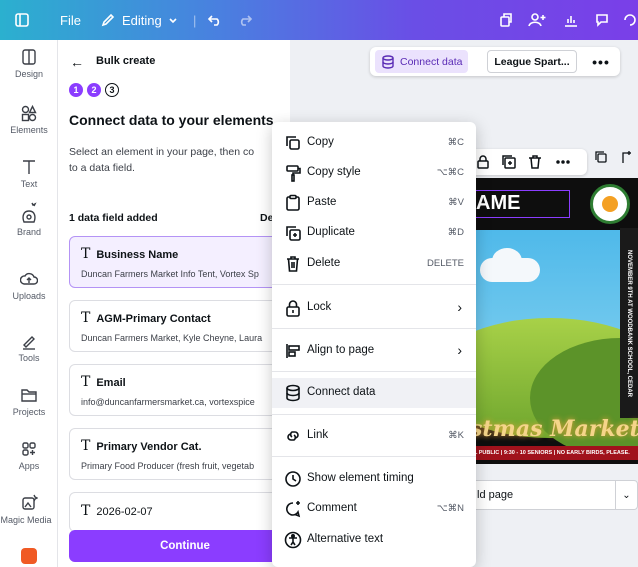  Describe the element at coordinates (70, 20) in the screenshot. I see `file-menu: File` at that location.